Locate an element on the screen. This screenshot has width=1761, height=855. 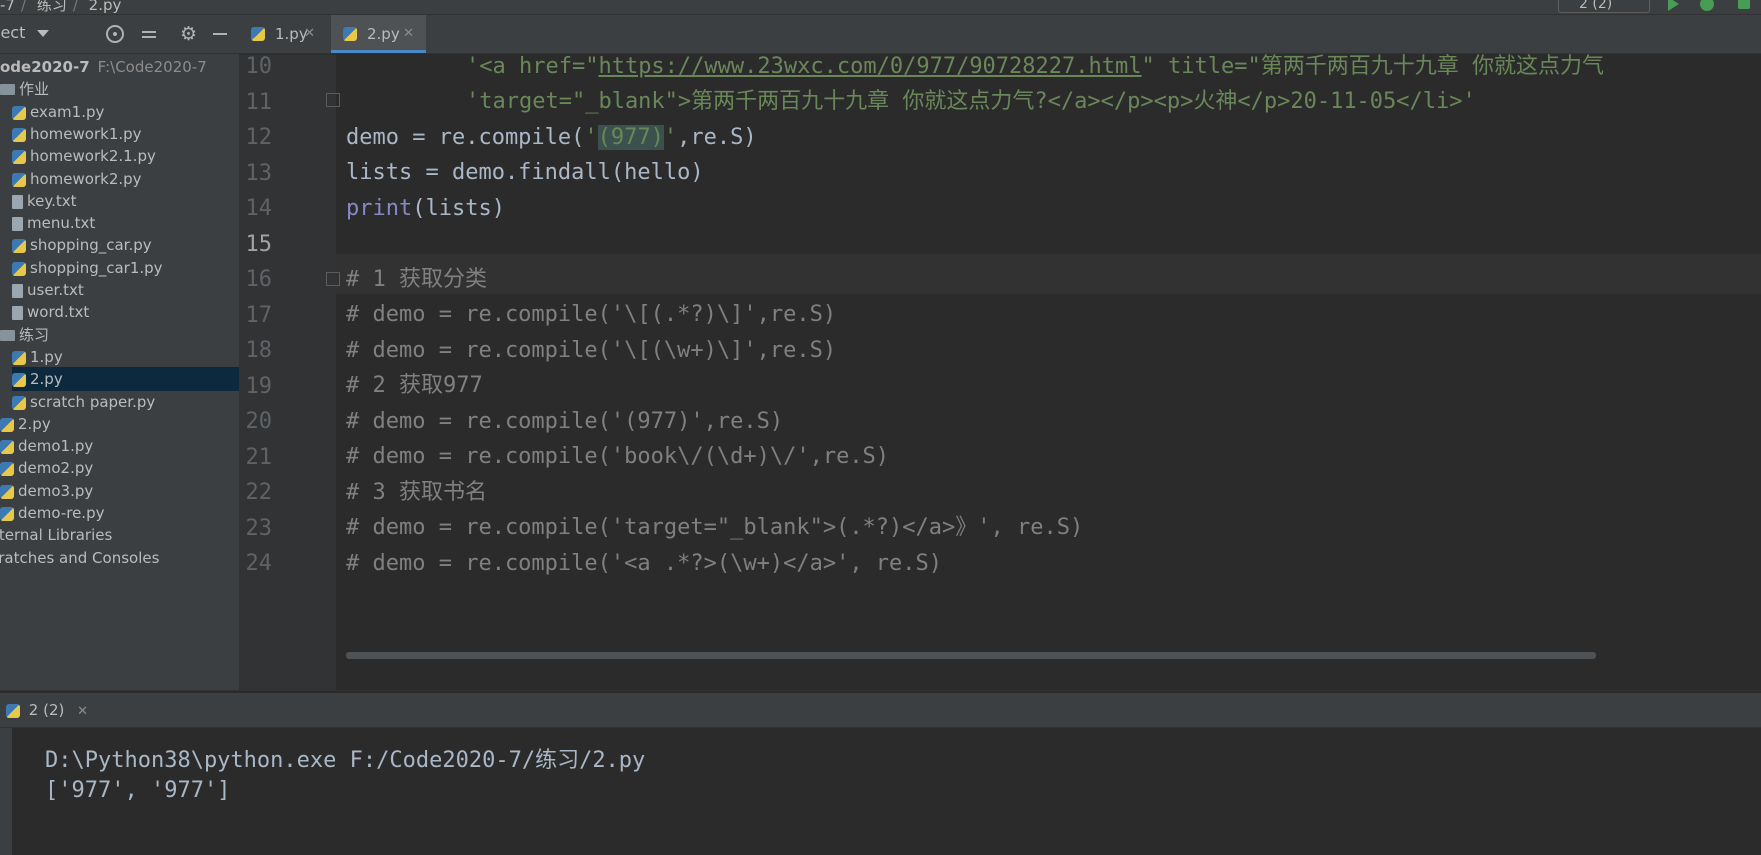
tree-item: user.txt is located at coordinates (125, 290).